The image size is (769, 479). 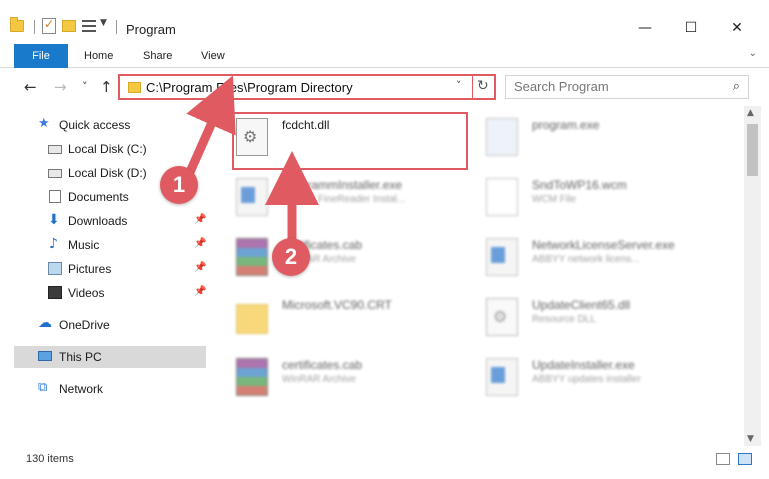 I want to click on step-badge-1: 1, so click(x=179, y=185).